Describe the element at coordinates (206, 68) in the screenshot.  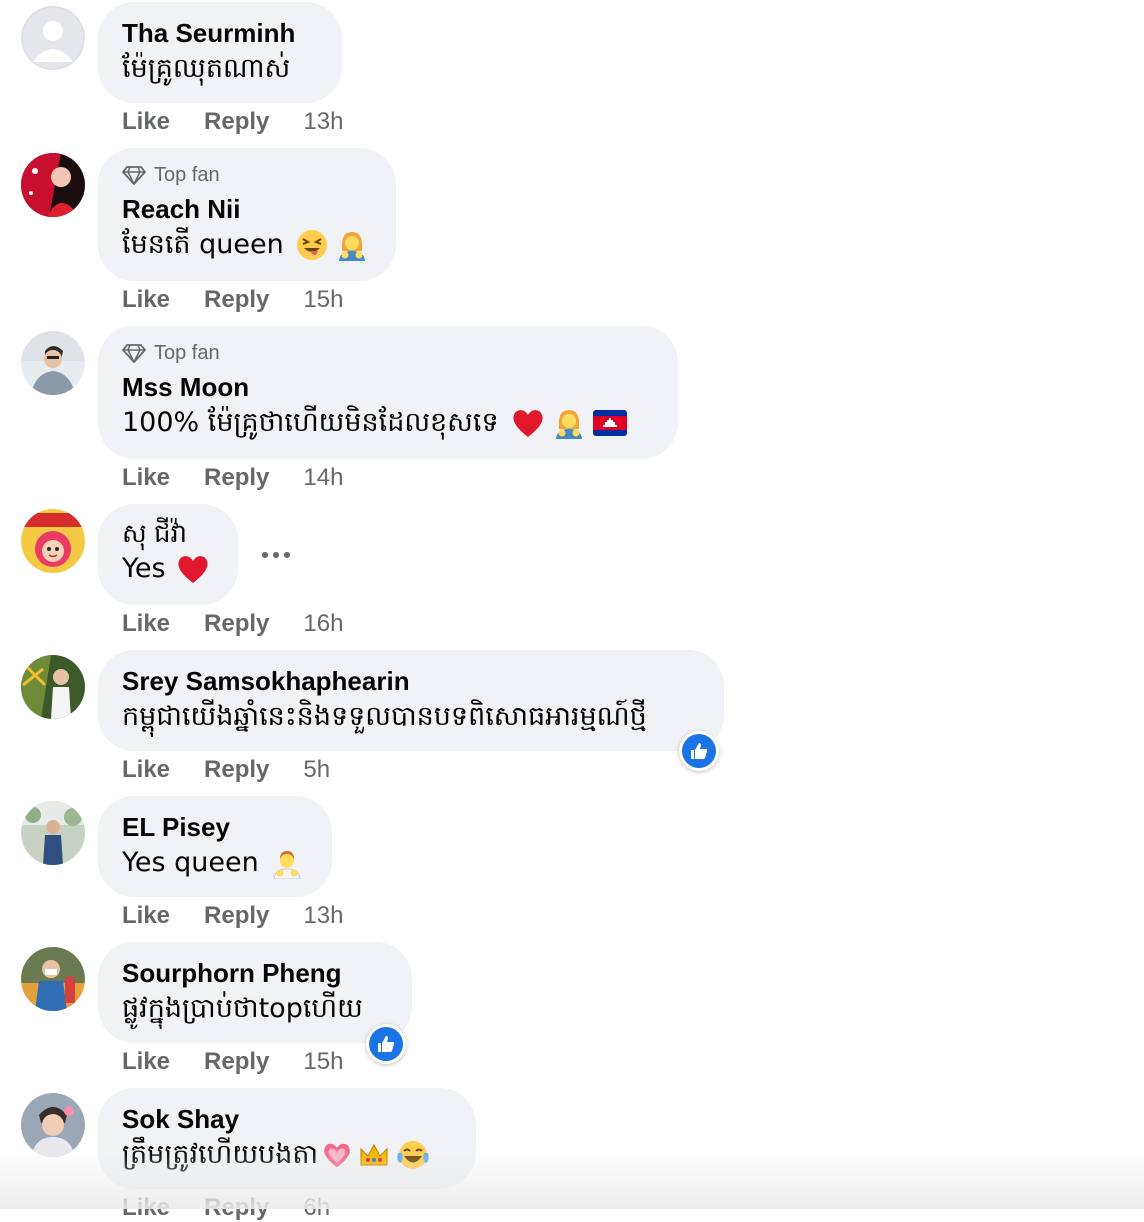
I see `comment-text-content: ម៉ែគ្រូឈុតណាស់` at that location.